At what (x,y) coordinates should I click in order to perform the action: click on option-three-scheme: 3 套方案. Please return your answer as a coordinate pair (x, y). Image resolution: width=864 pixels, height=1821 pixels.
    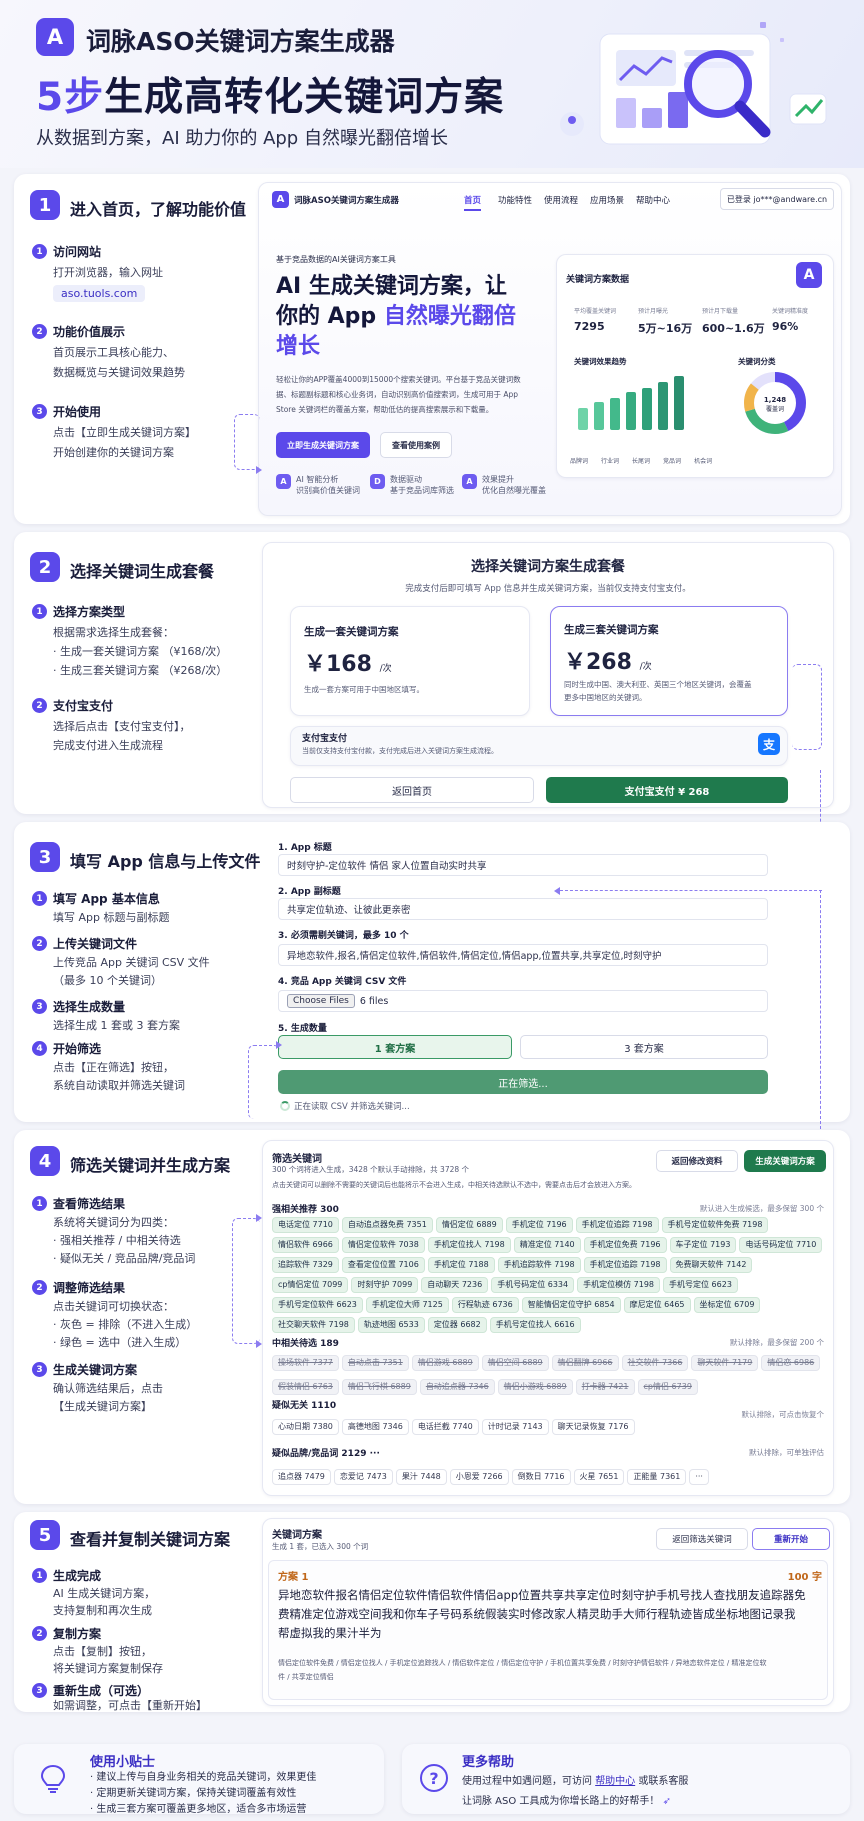
    Looking at the image, I should click on (644, 1047).